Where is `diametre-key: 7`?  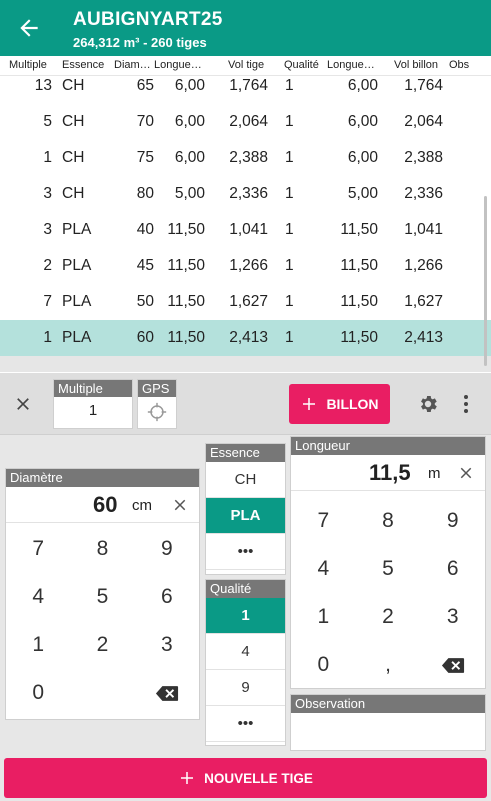 diametre-key: 7 is located at coordinates (38, 549).